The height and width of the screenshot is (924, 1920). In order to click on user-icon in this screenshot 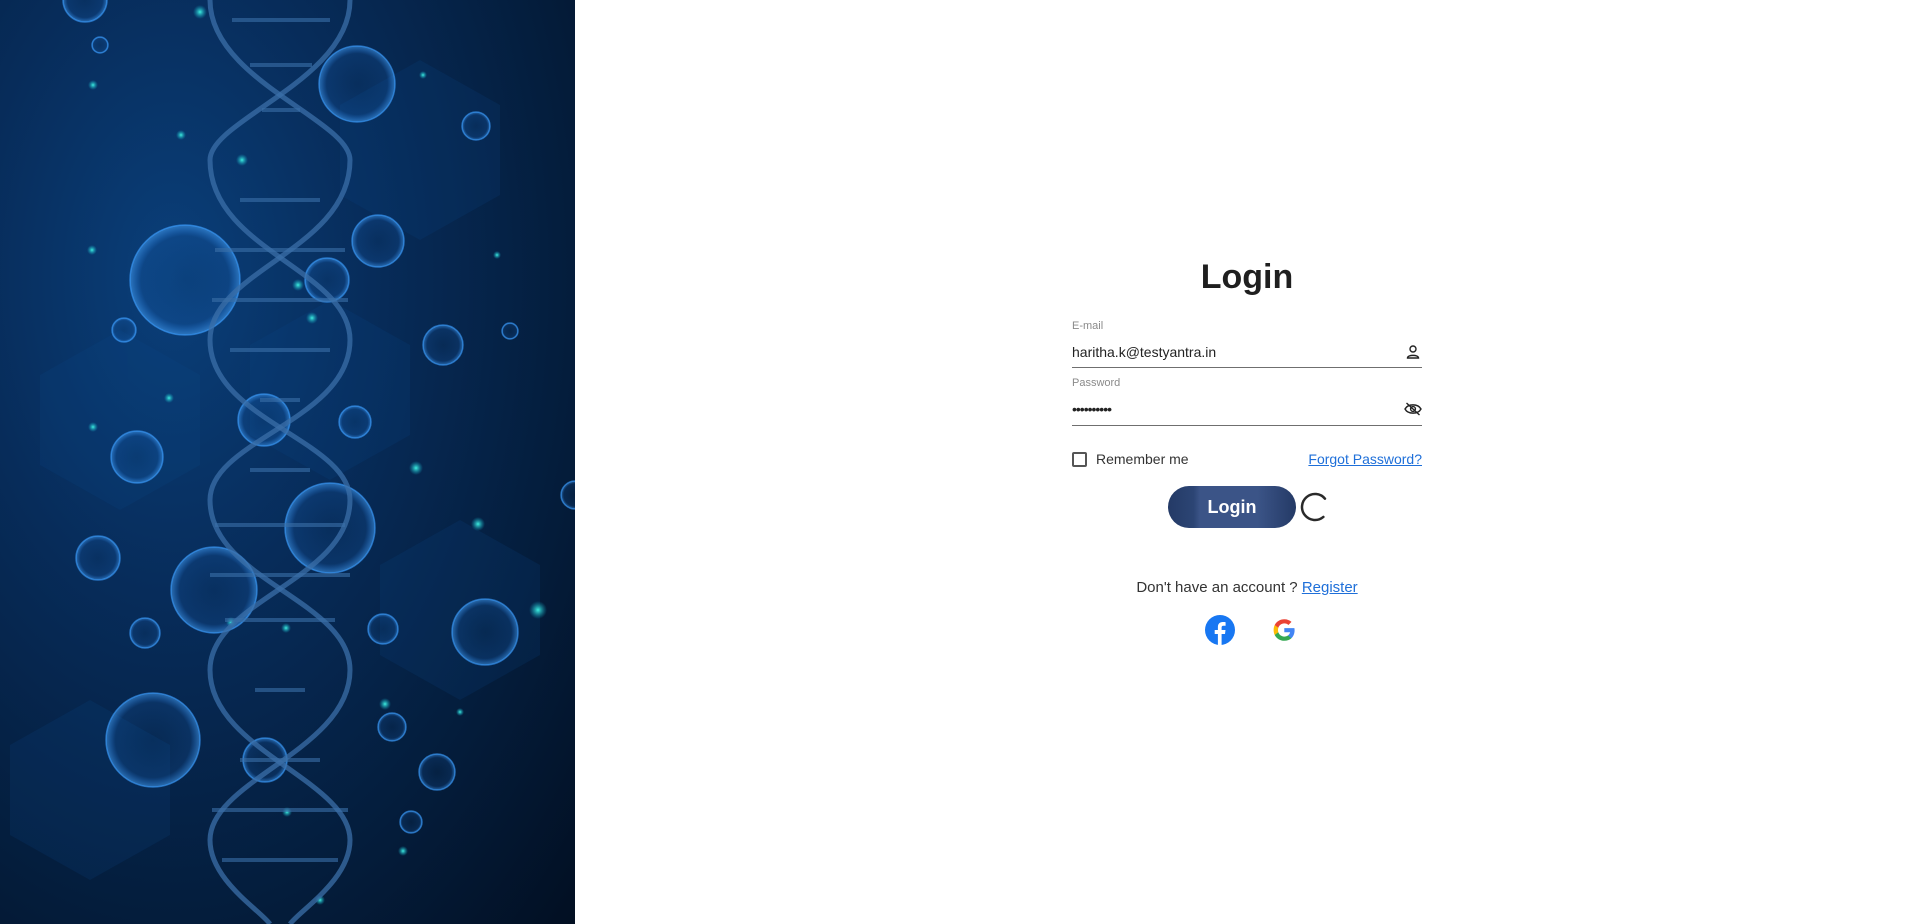, I will do `click(1413, 352)`.